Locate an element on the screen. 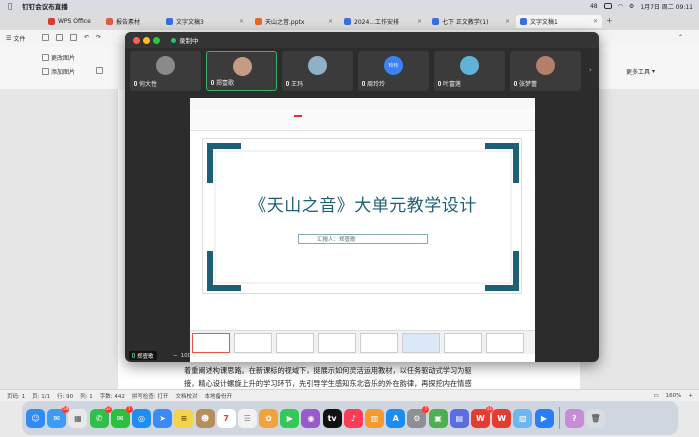  print-icon is located at coordinates (73, 37).